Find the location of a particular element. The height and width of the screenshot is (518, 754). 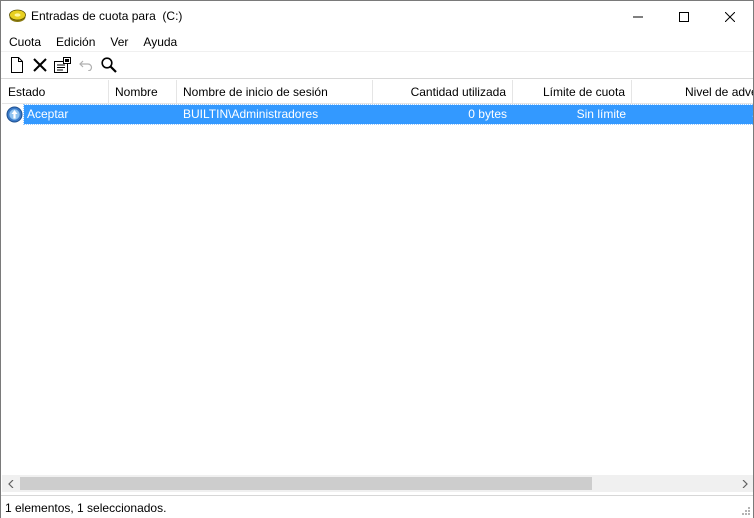

arrow-left-icon is located at coordinates (10, 483).